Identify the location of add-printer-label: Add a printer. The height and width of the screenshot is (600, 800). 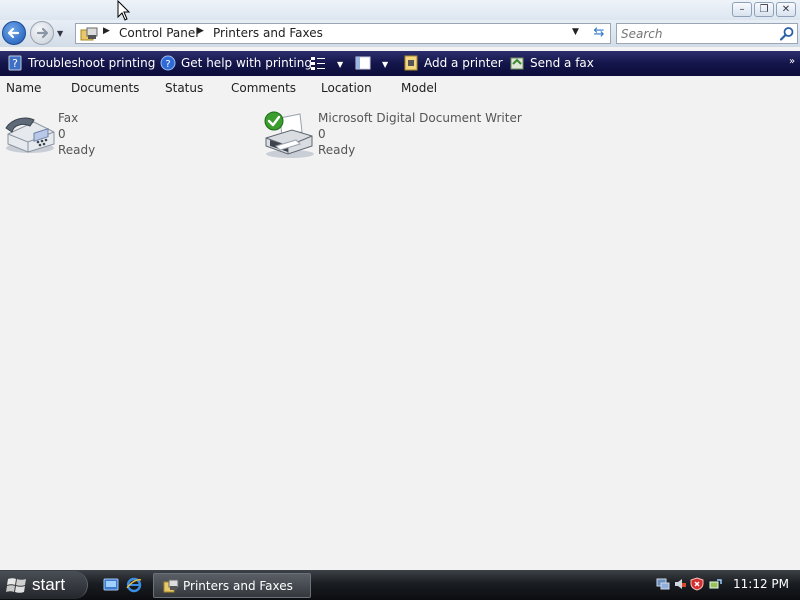
(463, 63).